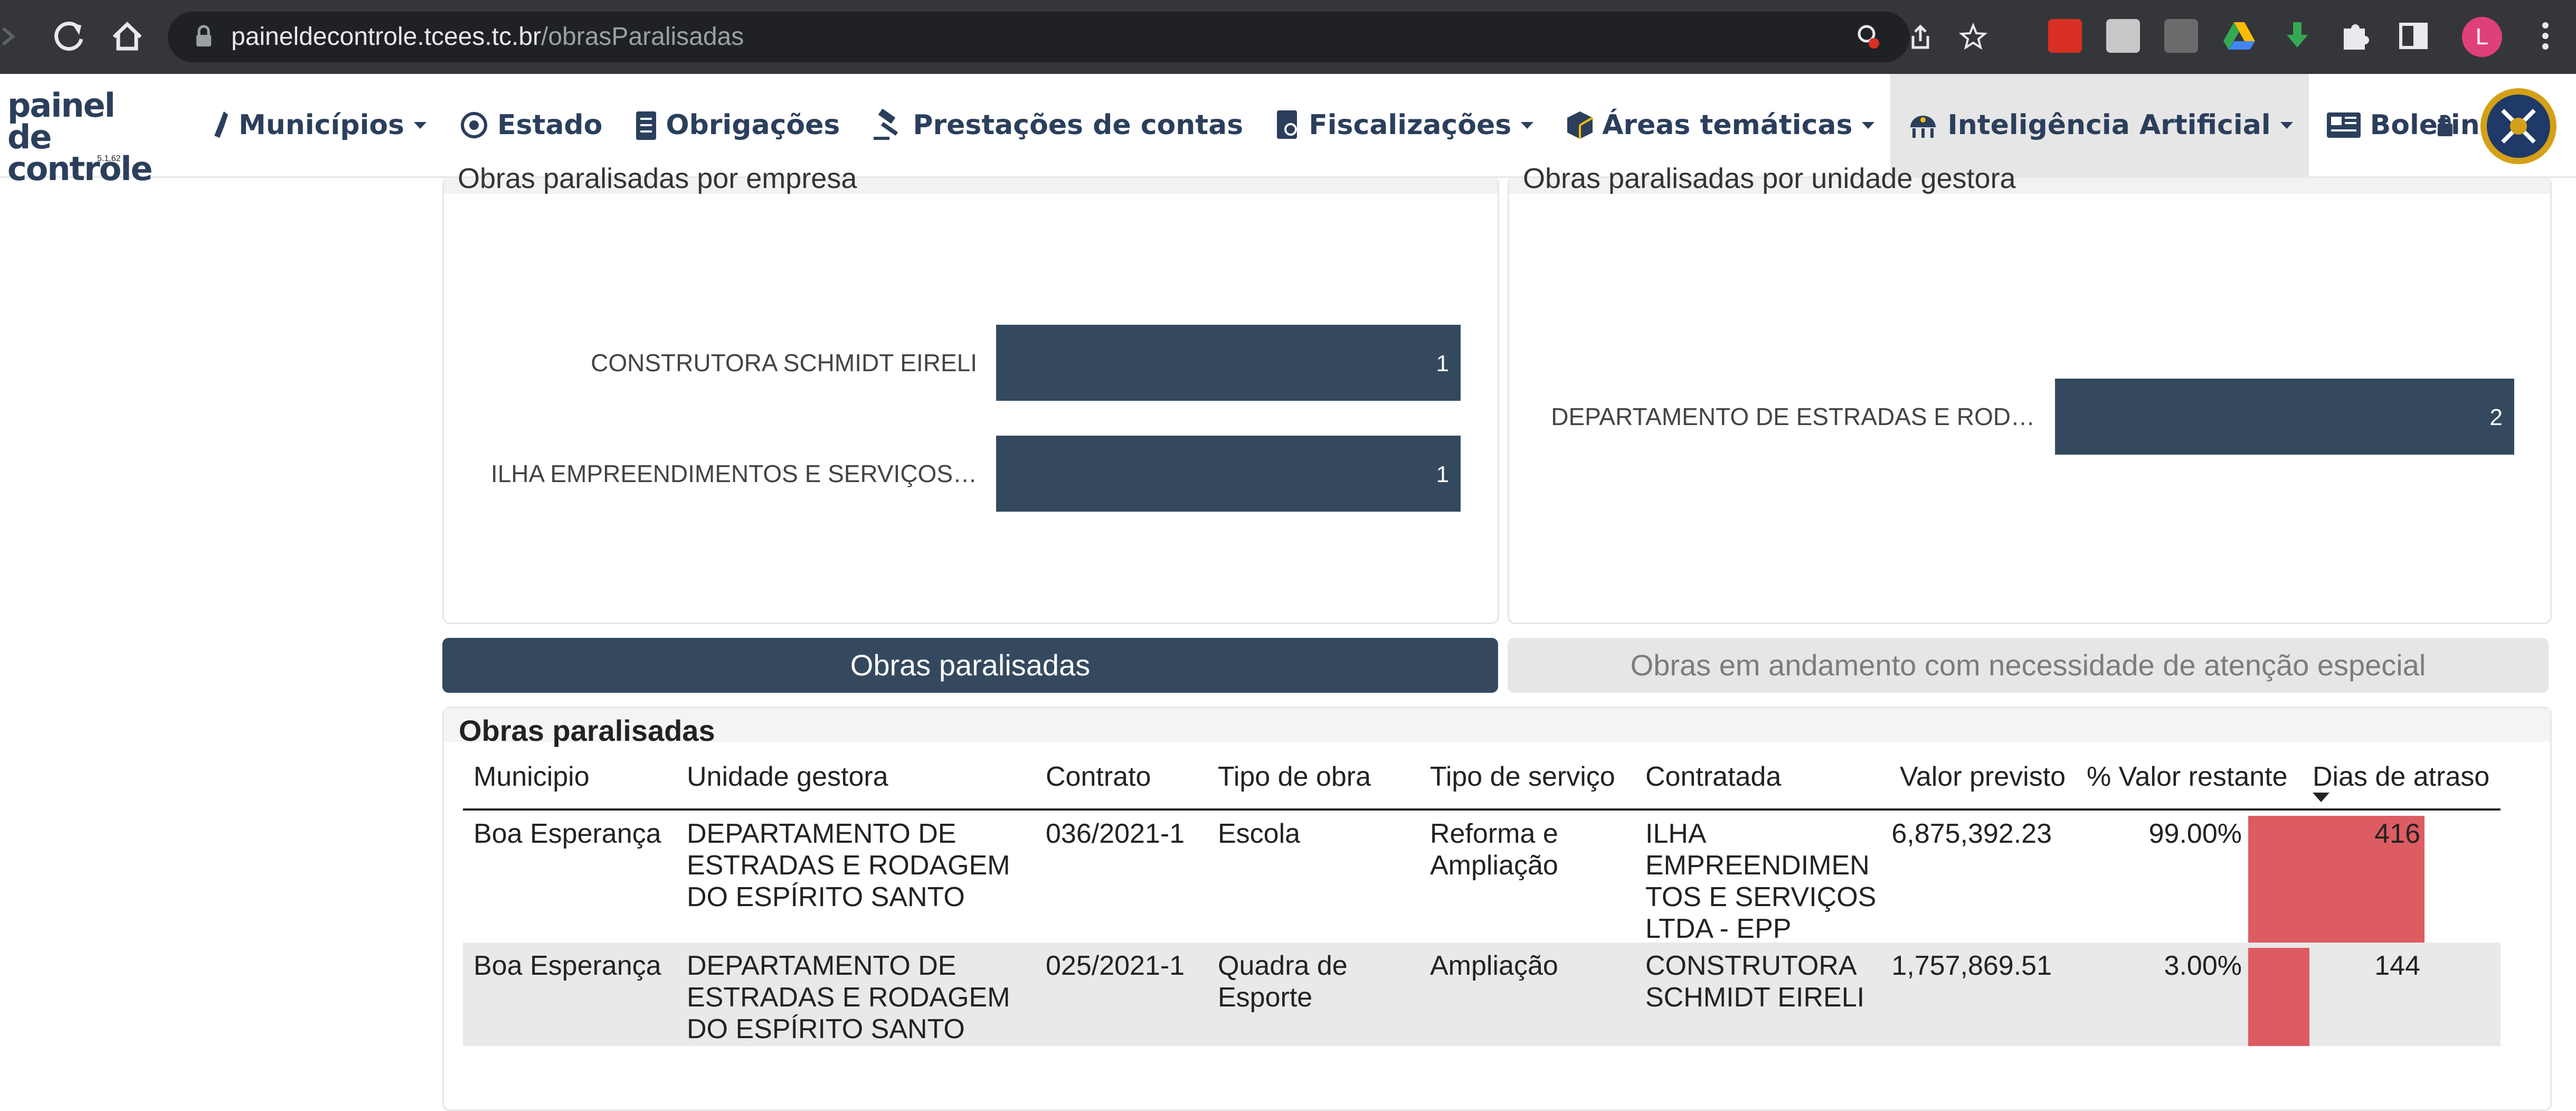 The image size is (2576, 1111). Describe the element at coordinates (2321, 797) in the screenshot. I see `sort-desc-icon` at that location.